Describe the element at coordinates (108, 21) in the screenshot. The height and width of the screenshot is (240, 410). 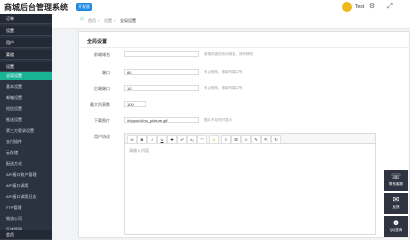
I see `breadcrumb-settings: 设置` at that location.